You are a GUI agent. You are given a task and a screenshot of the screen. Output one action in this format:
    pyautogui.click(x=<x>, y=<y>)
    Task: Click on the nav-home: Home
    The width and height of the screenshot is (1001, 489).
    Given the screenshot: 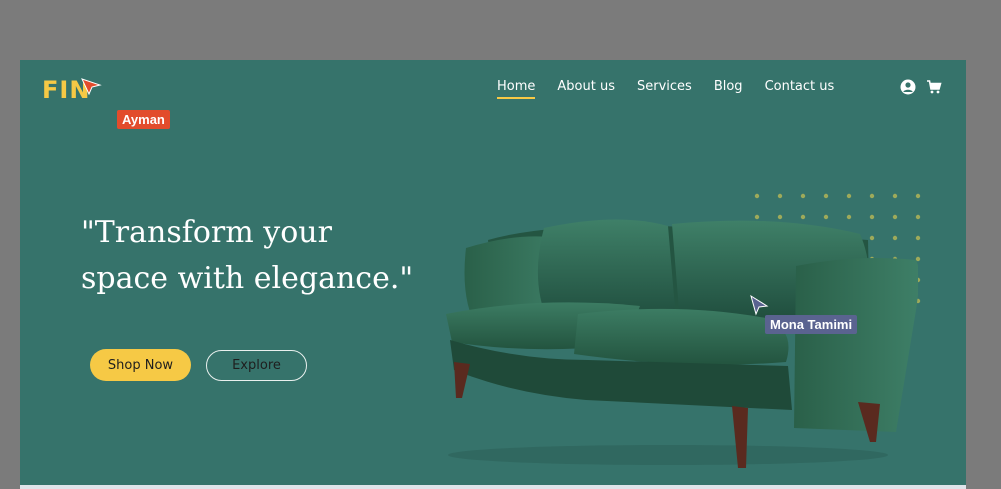 What is the action you would take?
    pyautogui.click(x=516, y=89)
    